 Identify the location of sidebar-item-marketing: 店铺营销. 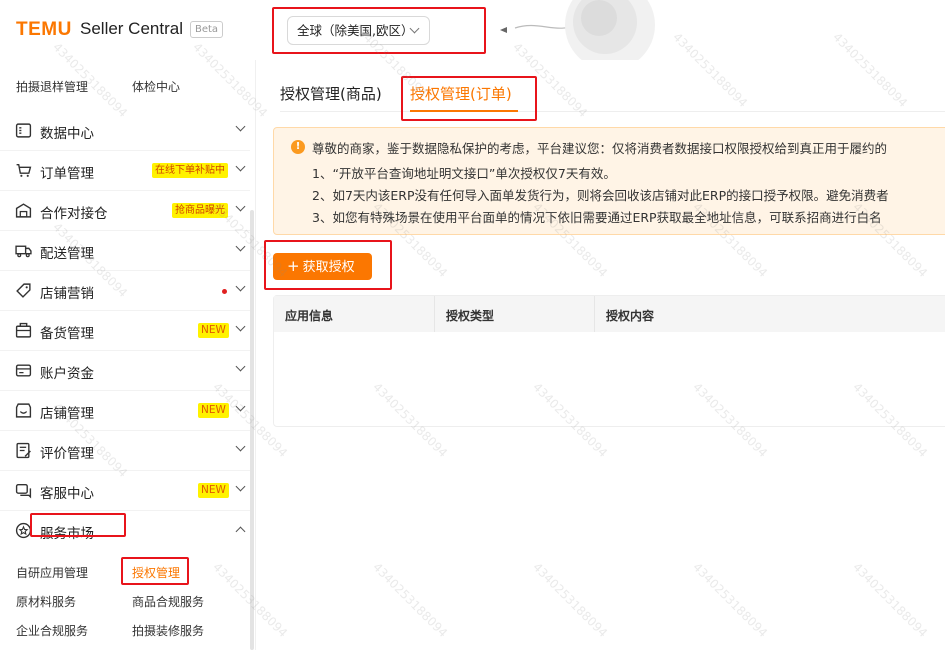
(125, 291).